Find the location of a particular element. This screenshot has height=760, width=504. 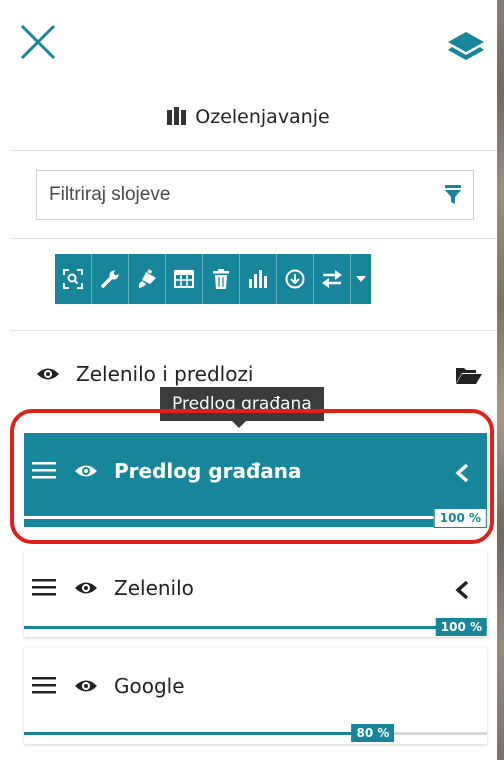

panel-title-text: Ozelenjavanje is located at coordinates (262, 117).